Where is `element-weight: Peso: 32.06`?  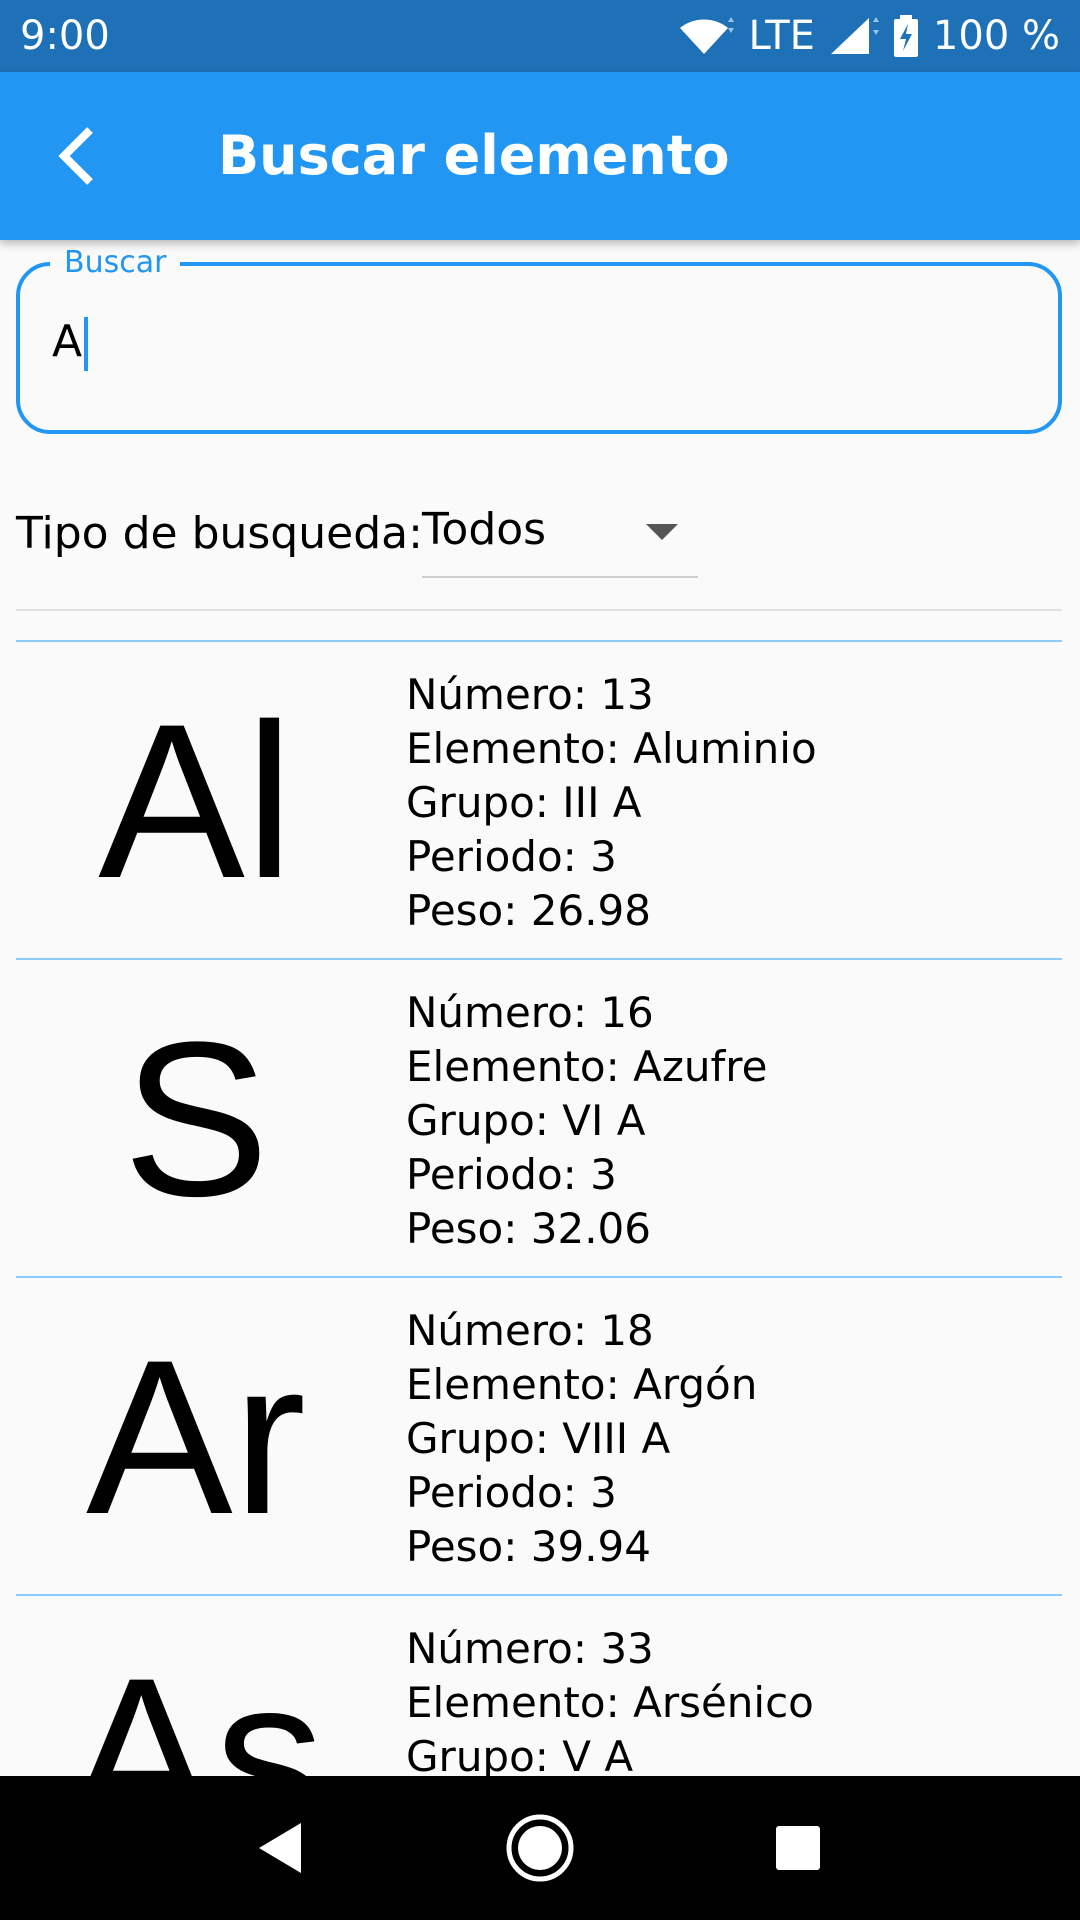
element-weight: Peso: 32.06 is located at coordinates (528, 1228).